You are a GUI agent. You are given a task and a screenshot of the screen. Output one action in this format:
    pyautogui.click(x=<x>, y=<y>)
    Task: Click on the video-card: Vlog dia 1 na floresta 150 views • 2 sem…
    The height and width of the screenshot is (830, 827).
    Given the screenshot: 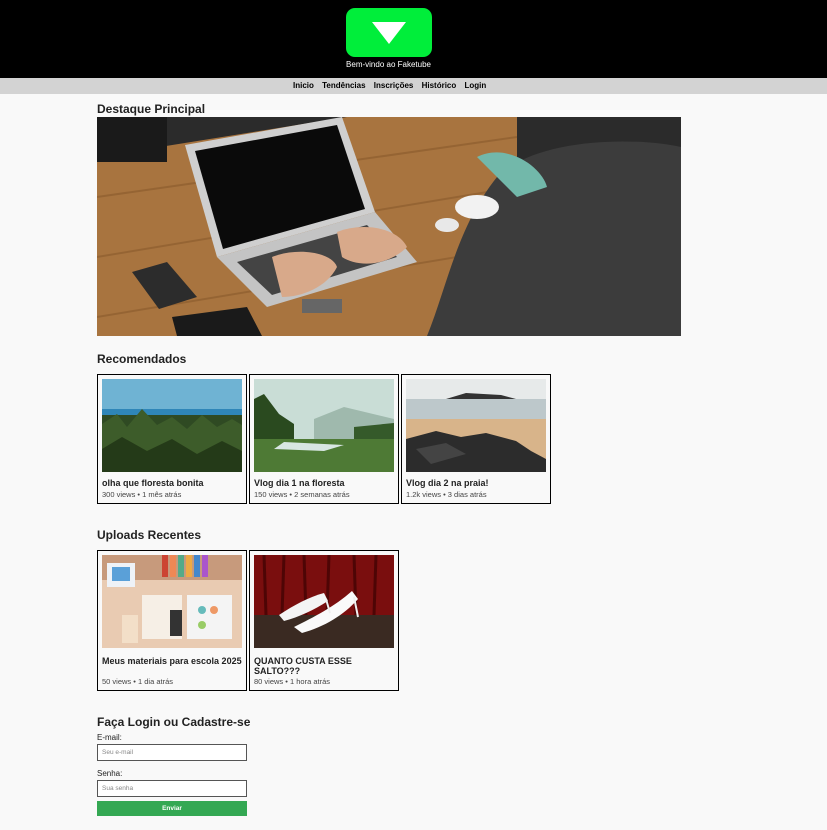 What is the action you would take?
    pyautogui.click(x=324, y=439)
    